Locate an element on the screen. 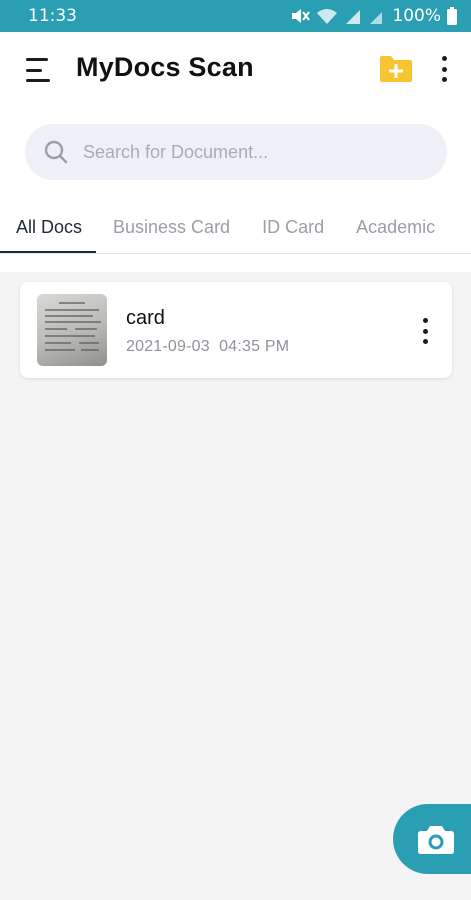 The width and height of the screenshot is (471, 900). status-bar: 11:33 100% is located at coordinates (235, 16).